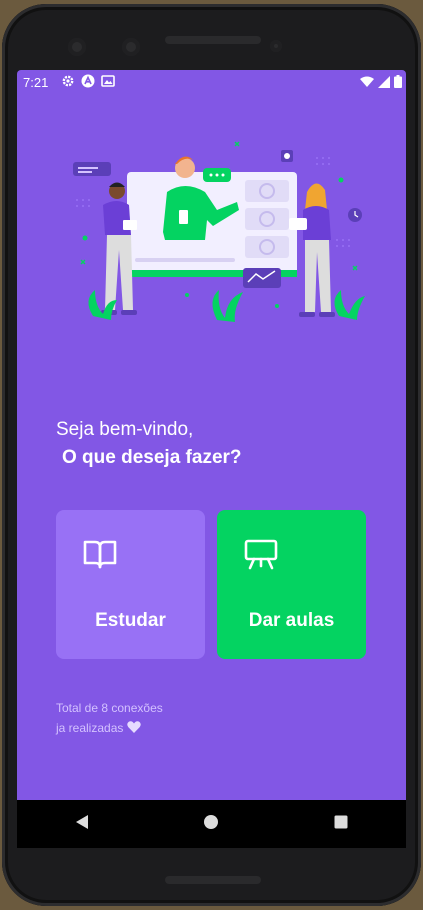 The height and width of the screenshot is (910, 423). What do you see at coordinates (291, 620) in the screenshot?
I see `teach-button-label: Dar aulas` at bounding box center [291, 620].